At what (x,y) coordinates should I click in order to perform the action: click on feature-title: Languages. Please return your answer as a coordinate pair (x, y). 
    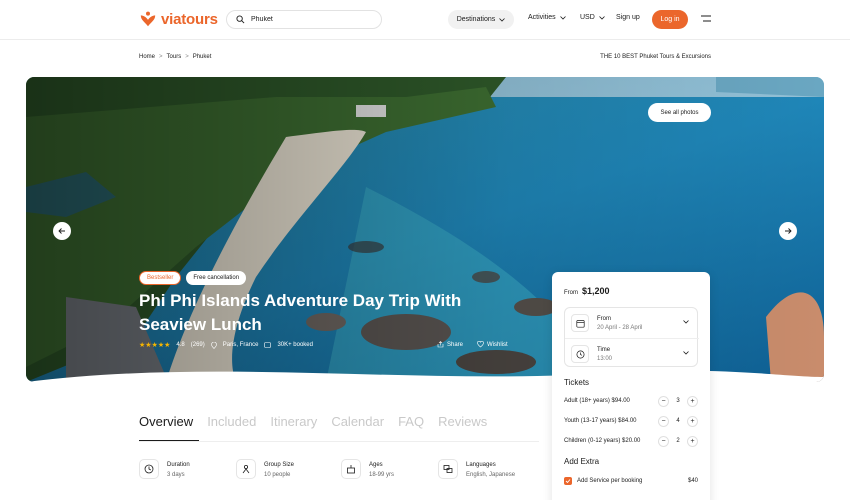
    Looking at the image, I should click on (481, 465).